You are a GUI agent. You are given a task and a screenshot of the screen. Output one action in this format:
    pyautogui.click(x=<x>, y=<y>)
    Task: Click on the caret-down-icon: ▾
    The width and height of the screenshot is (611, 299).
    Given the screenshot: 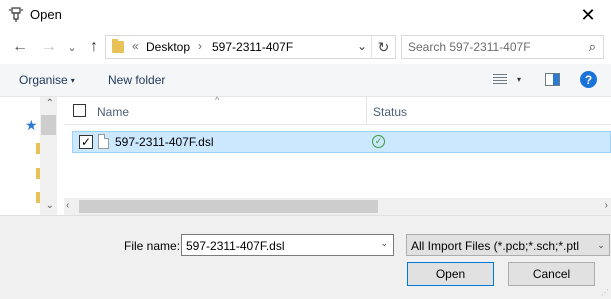 What is the action you would take?
    pyautogui.click(x=72, y=80)
    